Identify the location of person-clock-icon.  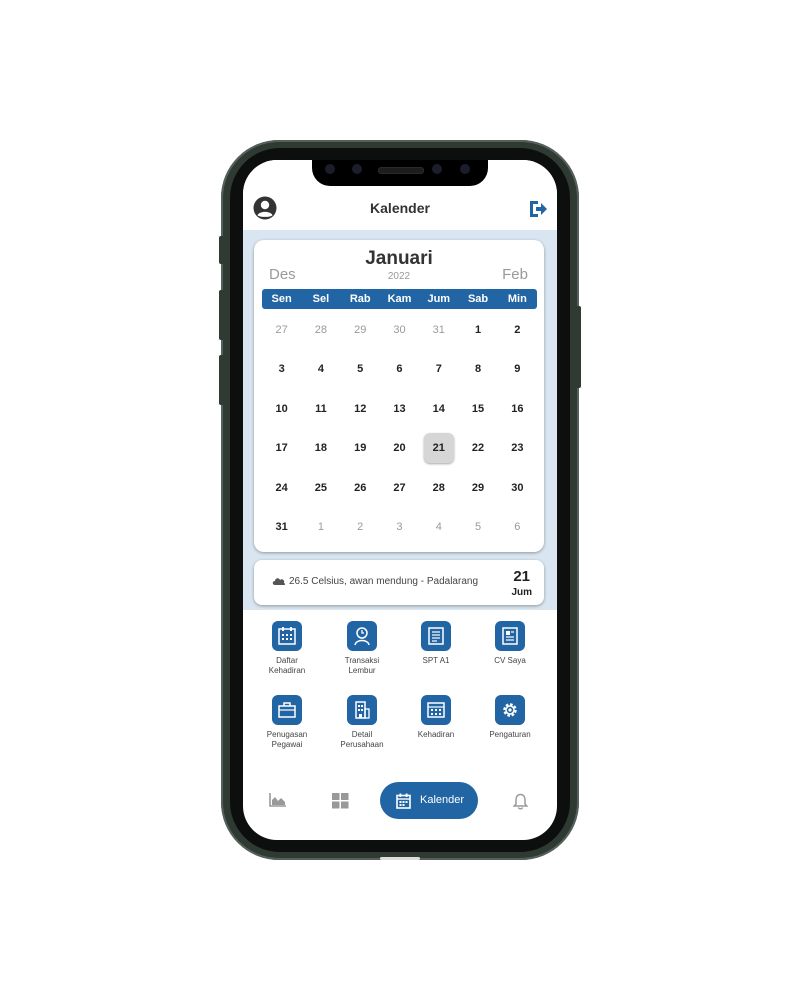
(362, 636).